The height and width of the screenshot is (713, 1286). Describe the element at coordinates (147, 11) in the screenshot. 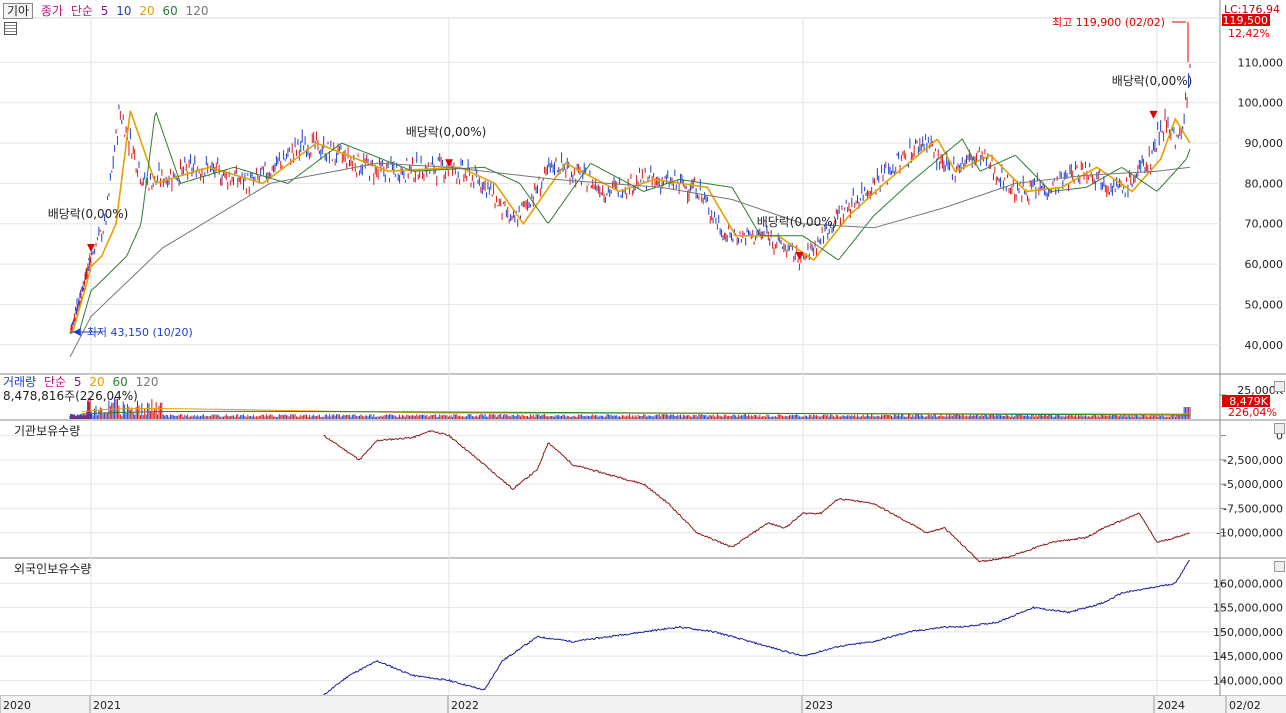

I see `ma-20: 20` at that location.